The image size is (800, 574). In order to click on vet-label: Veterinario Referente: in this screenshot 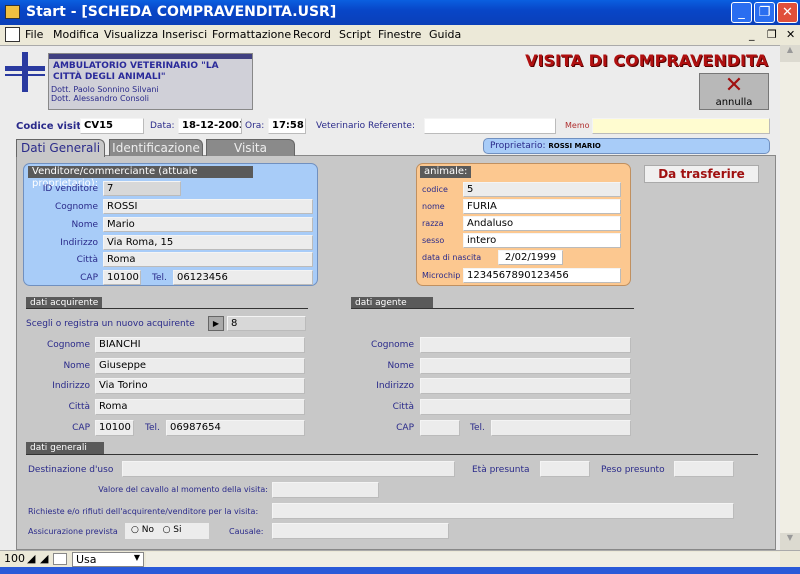, I will do `click(365, 126)`.